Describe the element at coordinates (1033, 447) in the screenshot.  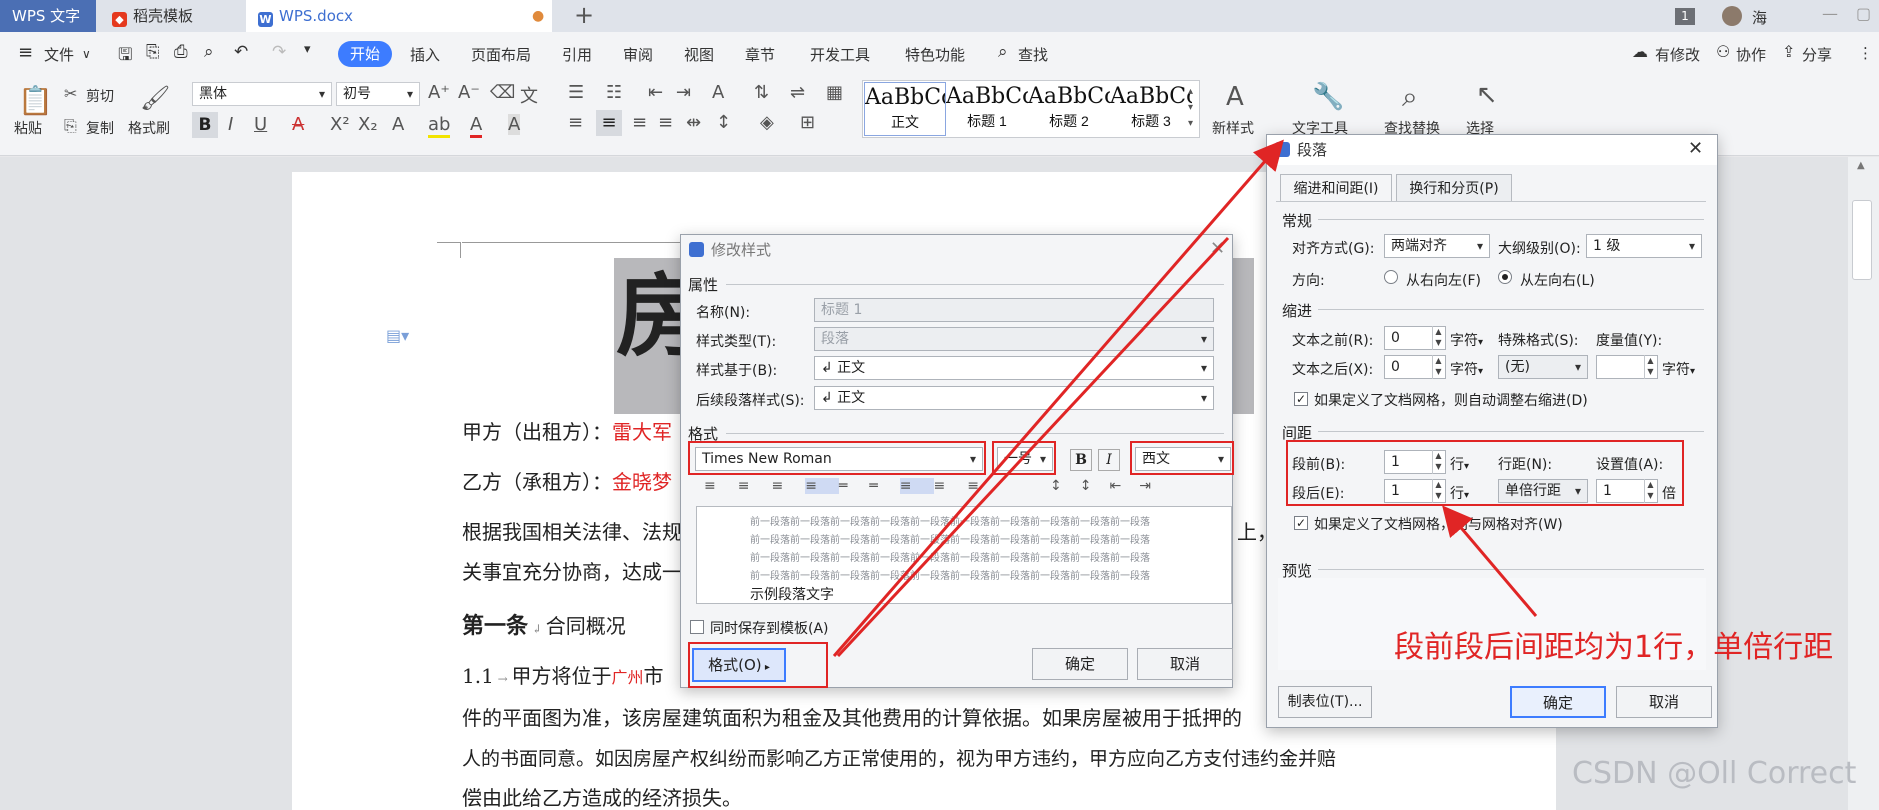
I see `arrow-format-to-style` at that location.